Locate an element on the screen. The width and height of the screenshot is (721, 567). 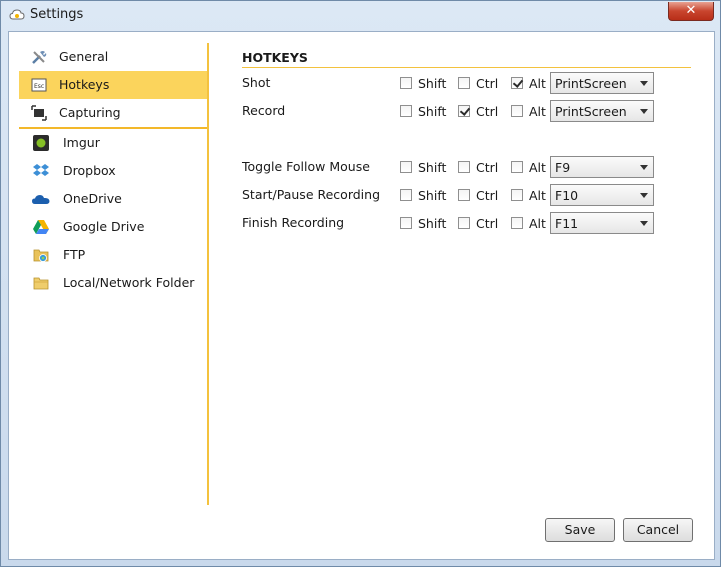
section-title: HOTKEYS is located at coordinates (275, 57).